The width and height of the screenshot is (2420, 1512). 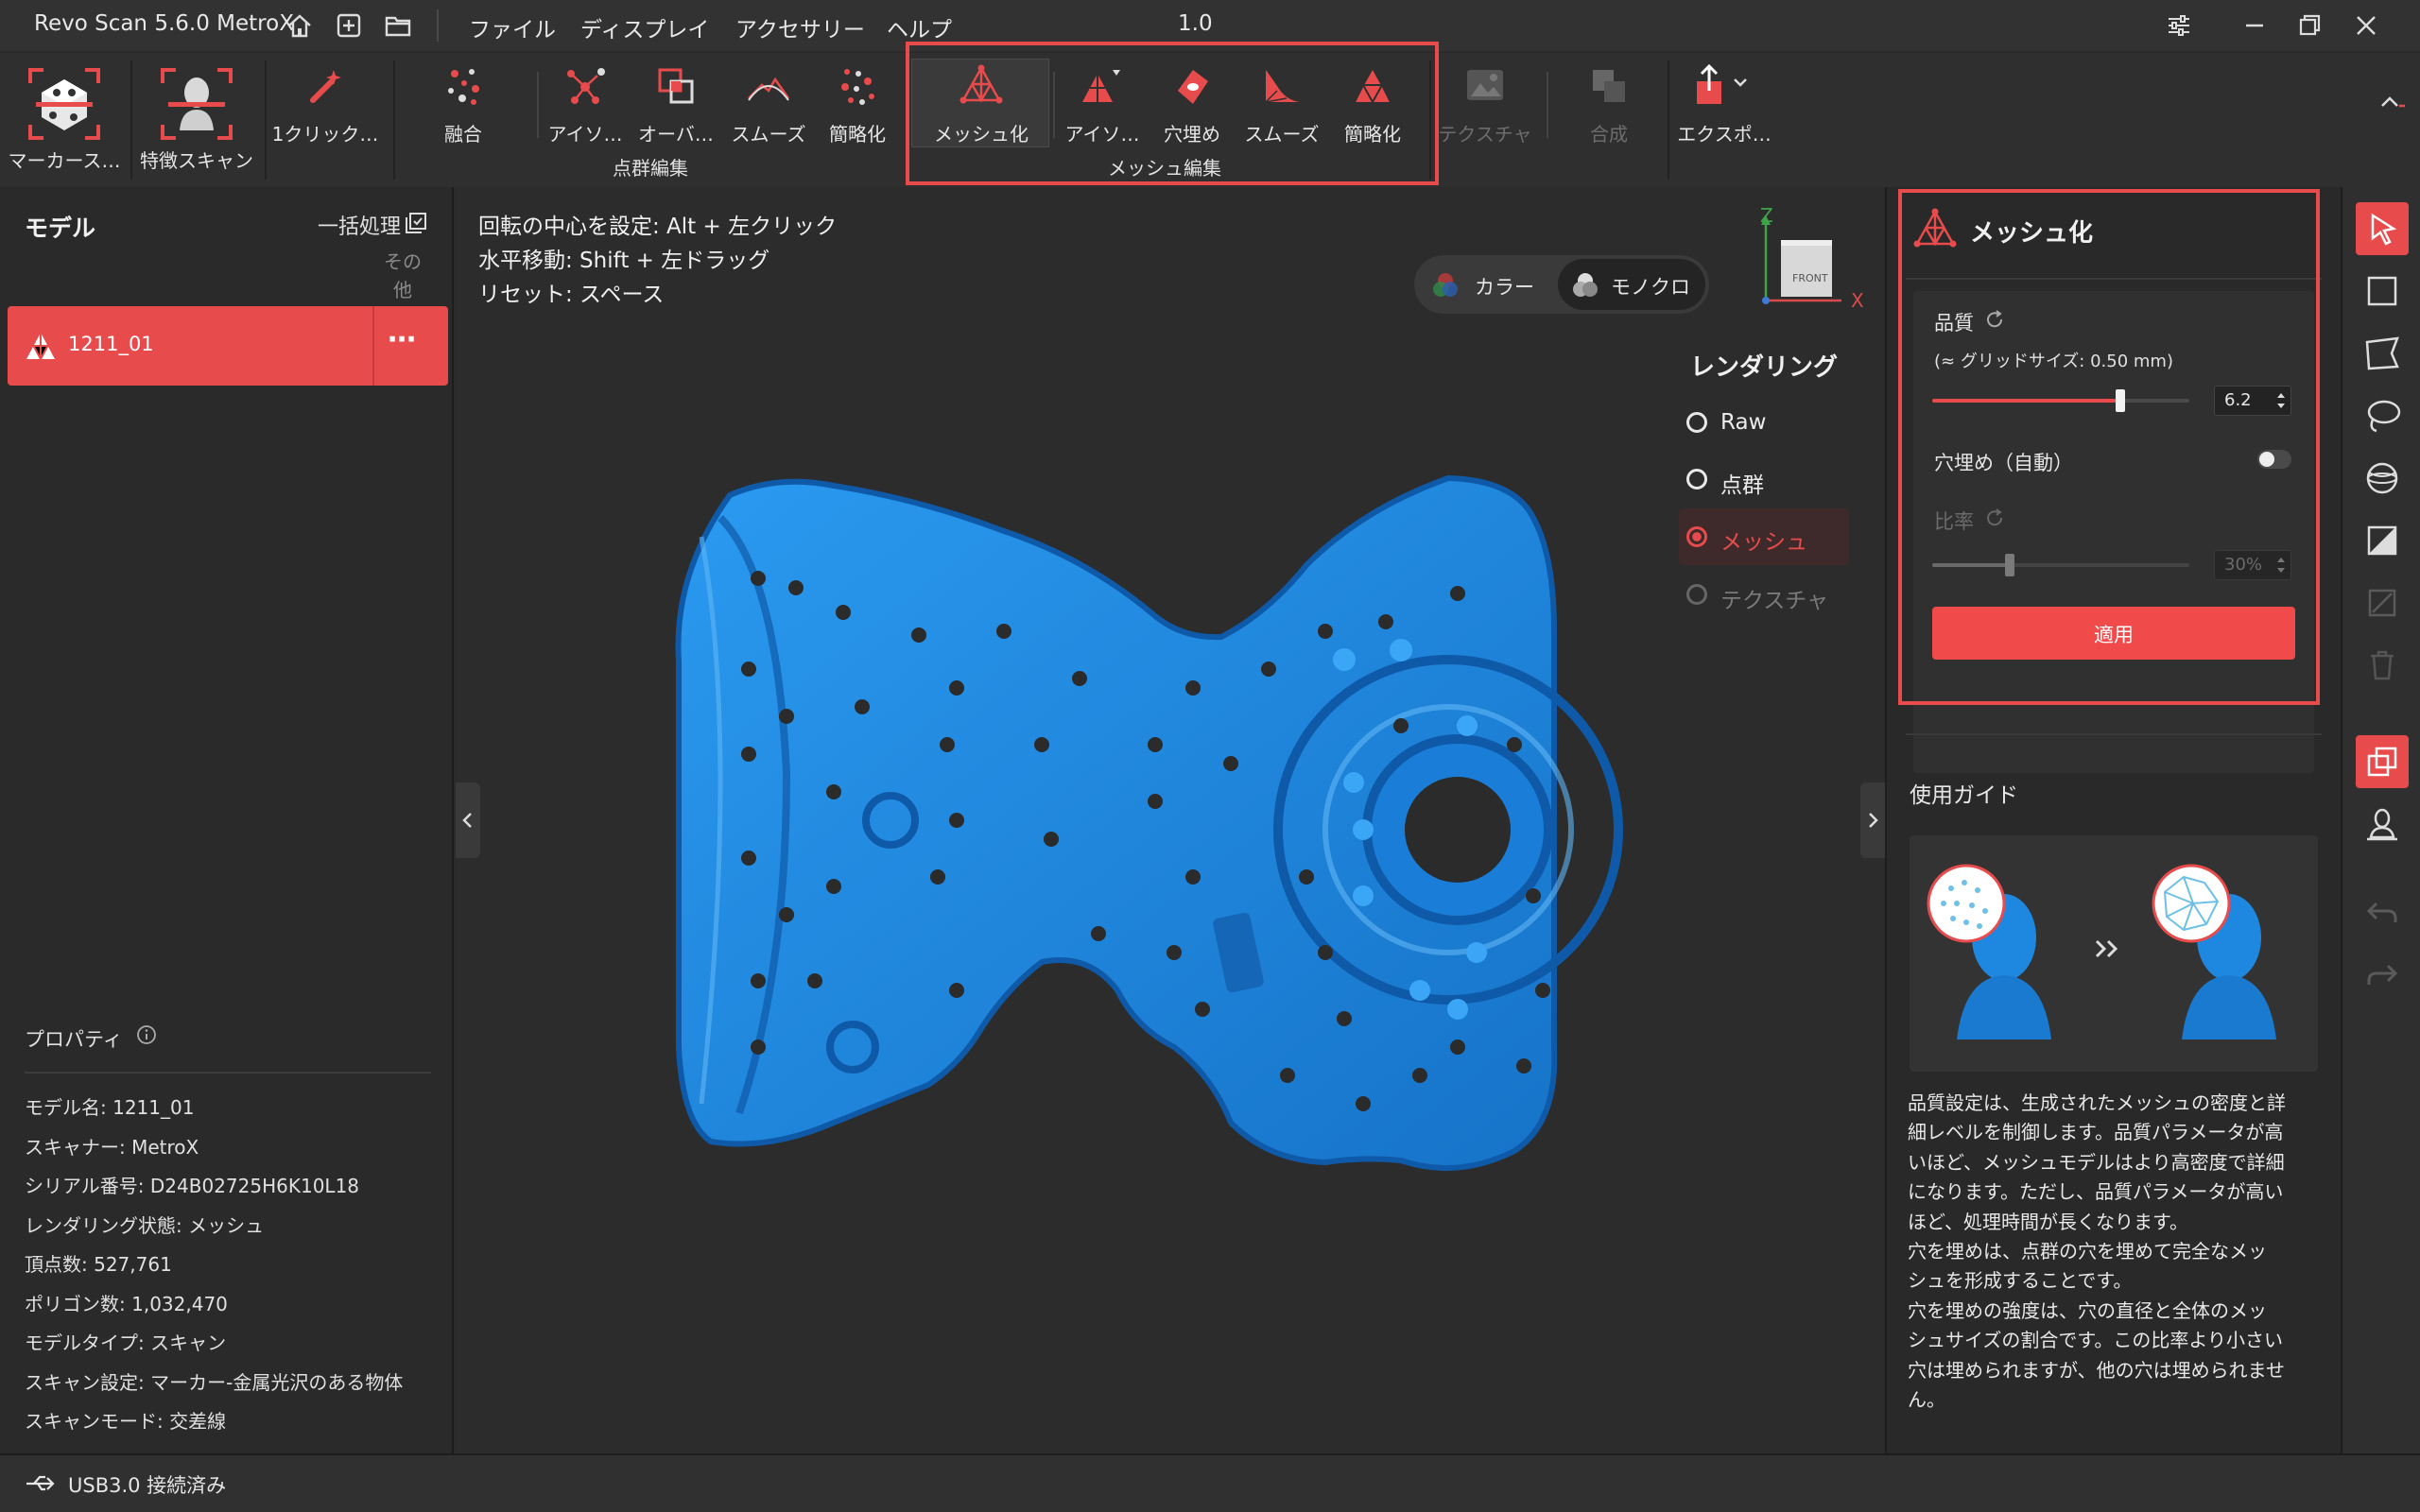 I want to click on selection-tool-strip, so click(x=2380, y=820).